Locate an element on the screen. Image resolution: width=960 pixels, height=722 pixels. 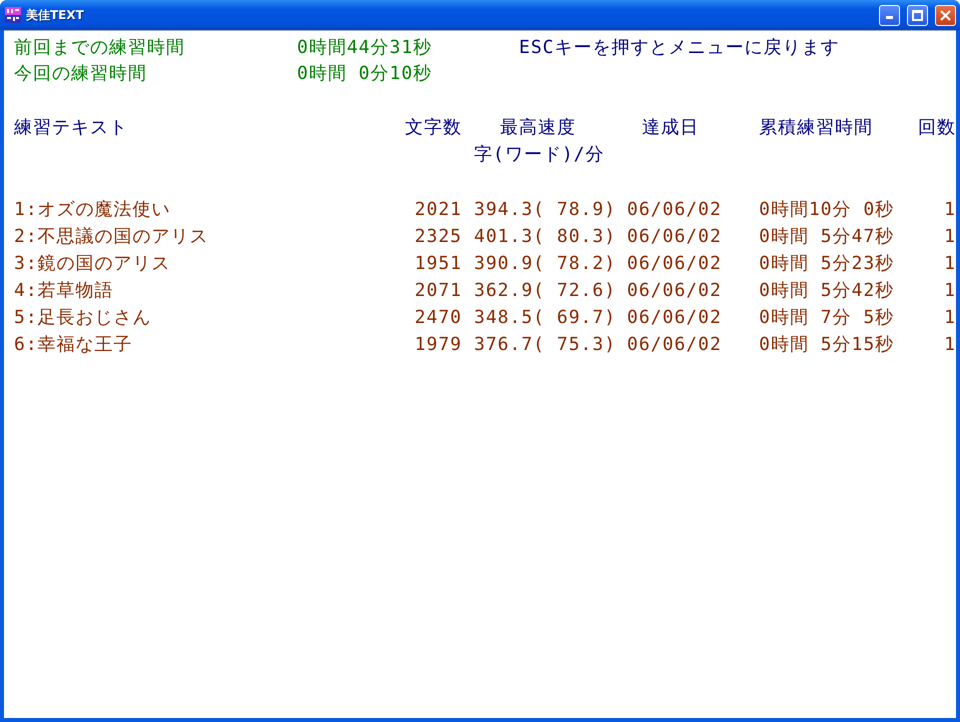
table-cell-text: 401.3( 80.3) is located at coordinates (543, 237).